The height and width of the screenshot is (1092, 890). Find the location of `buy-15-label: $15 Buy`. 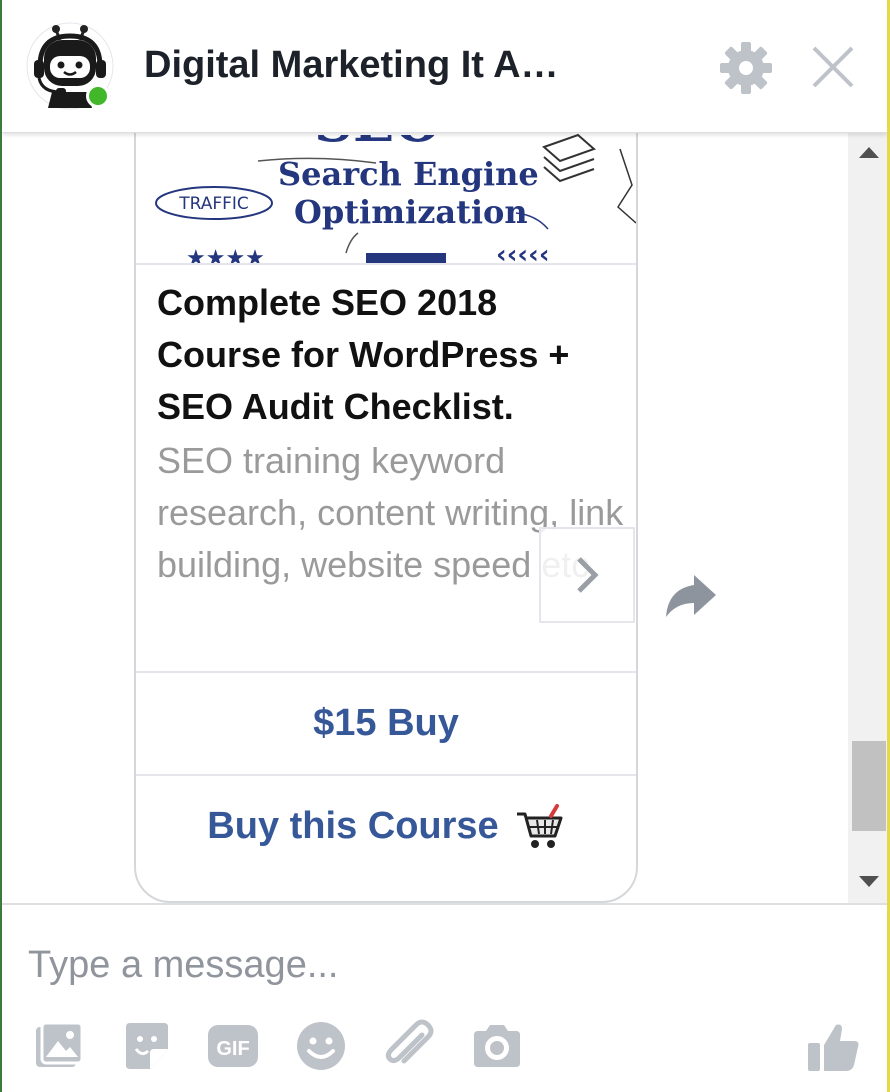

buy-15-label: $15 Buy is located at coordinates (386, 722).